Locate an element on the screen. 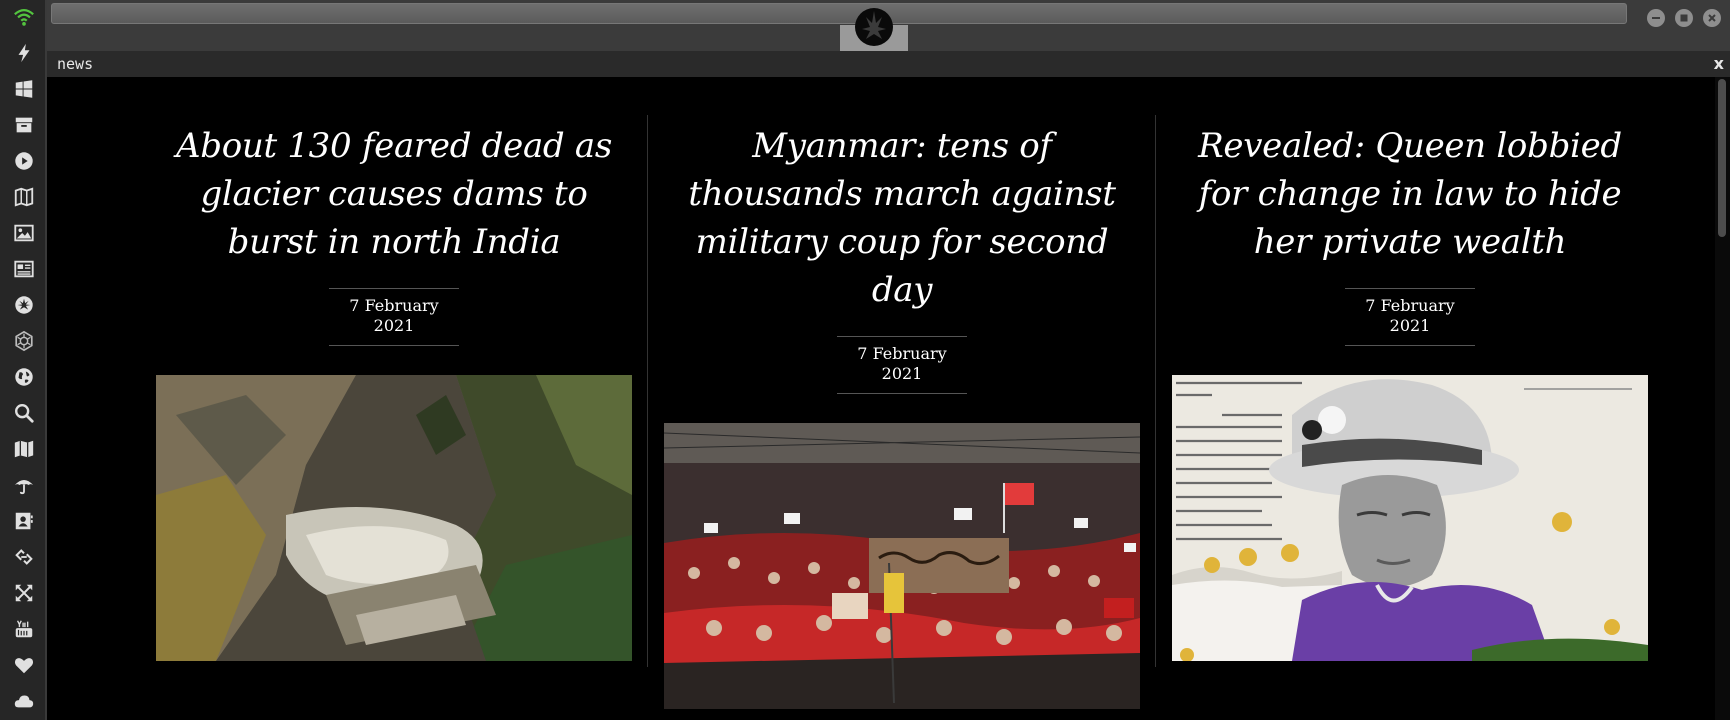 This screenshot has width=1730, height=720. lightning-icon is located at coordinates (23, 53).